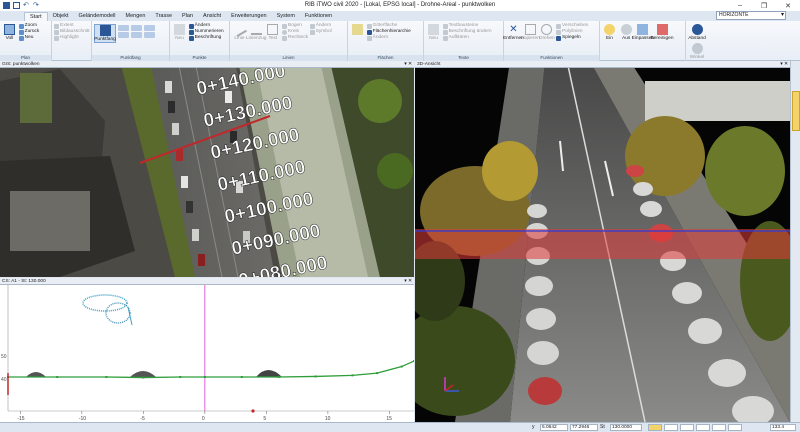 This screenshot has height=432, width=800. What do you see at coordinates (697, 32) in the screenshot?
I see `distance-button: Abstand` at bounding box center [697, 32].